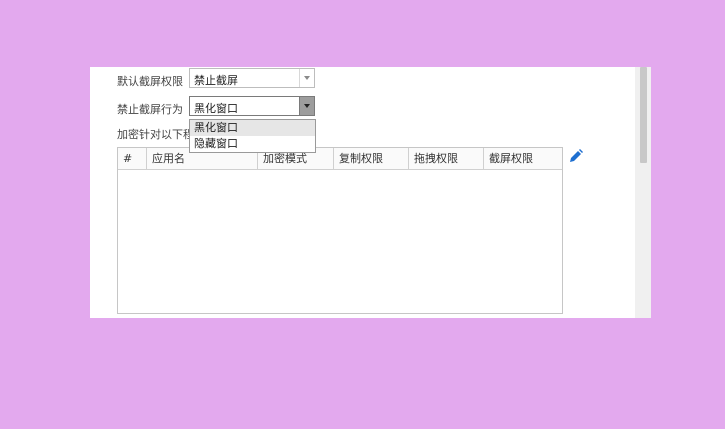  What do you see at coordinates (252, 106) in the screenshot?
I see `screenshot-block-behavior-select: 黑化窗口` at bounding box center [252, 106].